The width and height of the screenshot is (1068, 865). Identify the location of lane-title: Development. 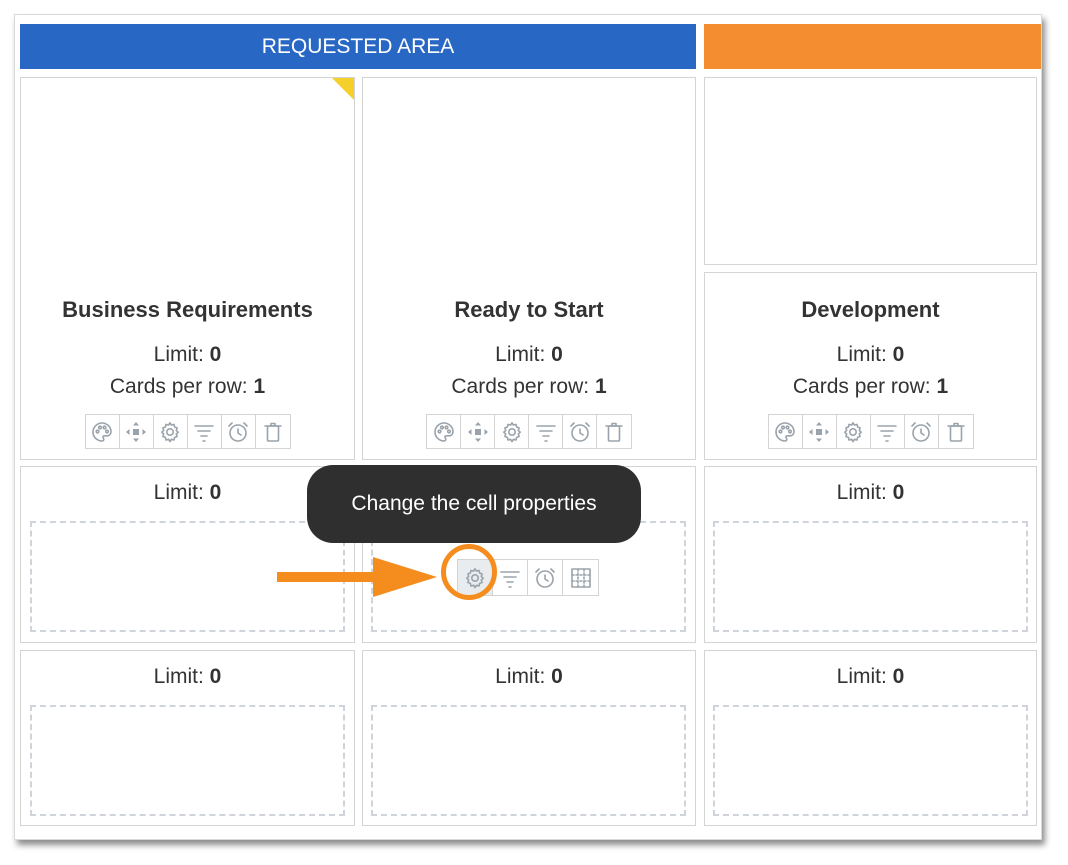
(870, 309).